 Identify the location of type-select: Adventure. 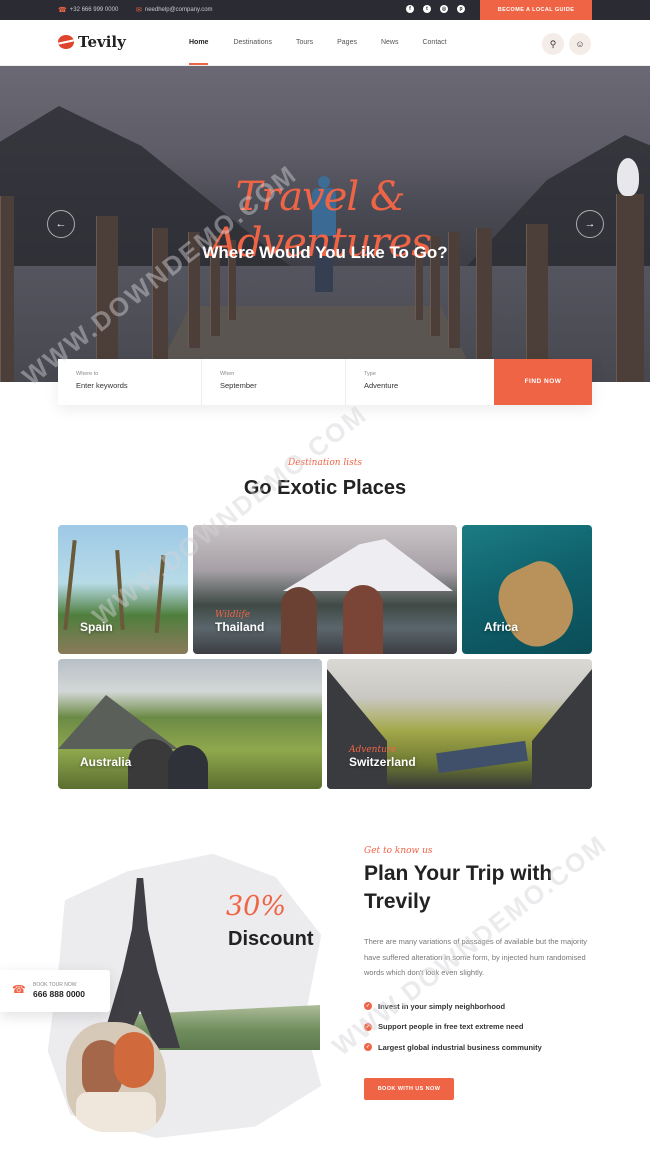
(427, 385).